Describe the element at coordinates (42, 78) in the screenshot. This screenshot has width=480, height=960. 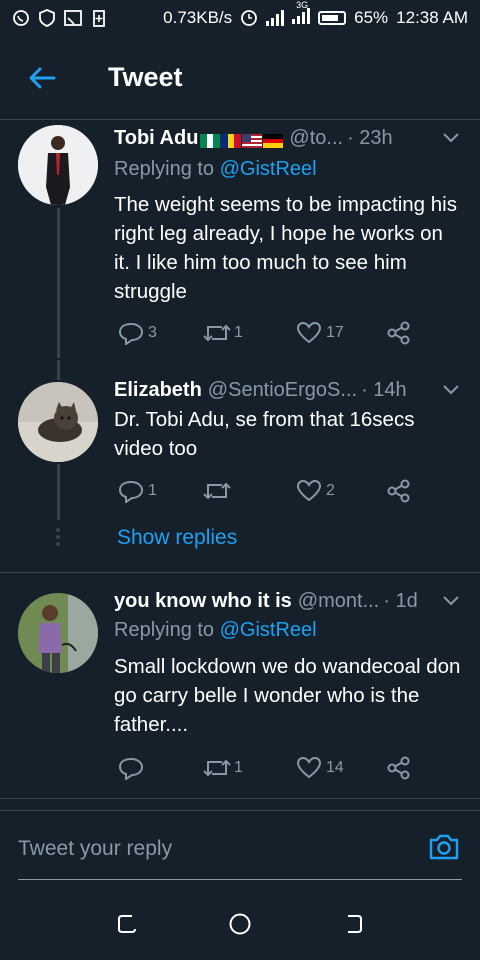
I see `back-arrow-icon` at that location.